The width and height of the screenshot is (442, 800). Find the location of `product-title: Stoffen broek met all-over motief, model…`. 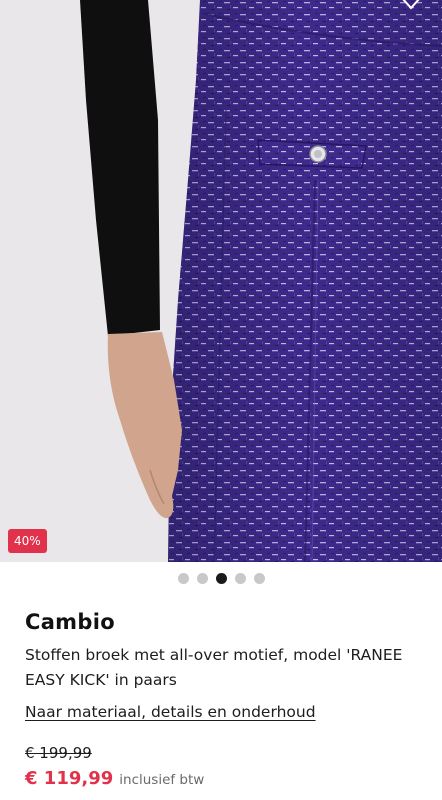

product-title: Stoffen broek met all-over motief, model… is located at coordinates (214, 667).